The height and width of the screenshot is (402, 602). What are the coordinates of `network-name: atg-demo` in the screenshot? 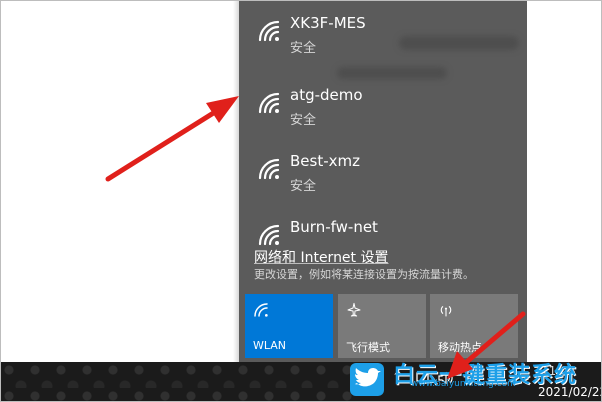 It's located at (326, 95).